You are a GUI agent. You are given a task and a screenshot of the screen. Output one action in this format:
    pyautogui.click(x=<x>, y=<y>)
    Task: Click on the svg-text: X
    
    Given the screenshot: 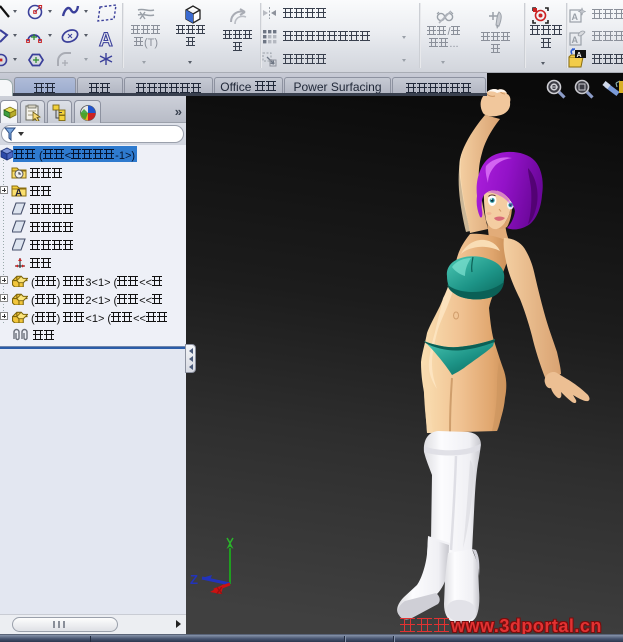 What is the action you would take?
    pyautogui.click(x=219, y=590)
    